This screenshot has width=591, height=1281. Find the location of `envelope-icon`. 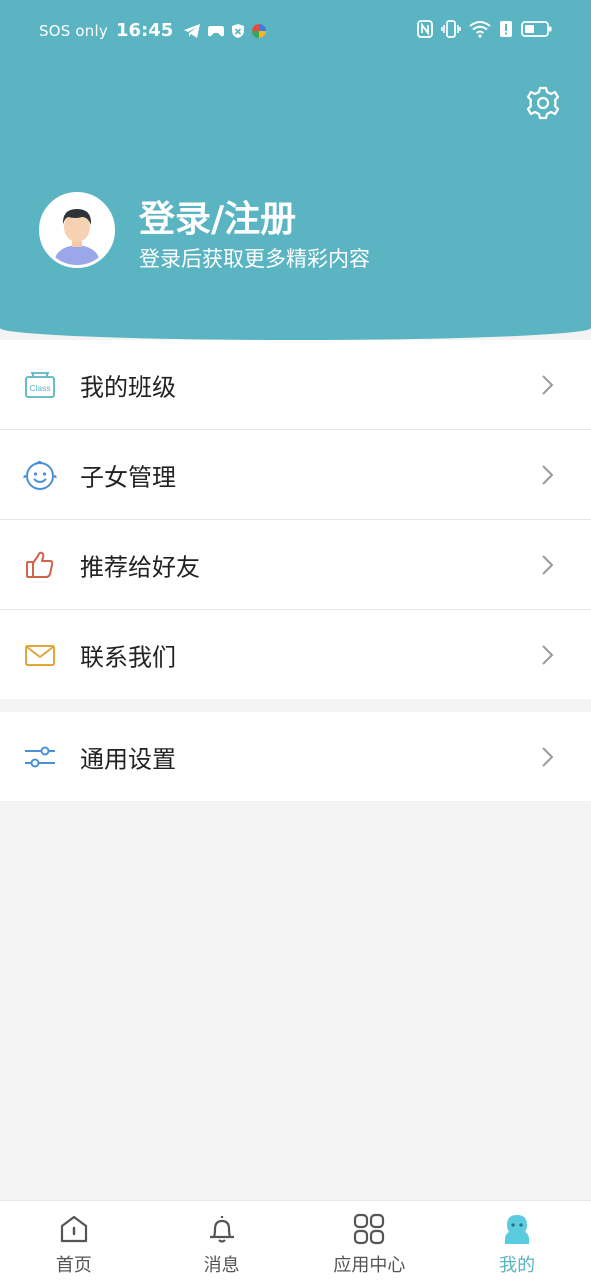

envelope-icon is located at coordinates (40, 655).